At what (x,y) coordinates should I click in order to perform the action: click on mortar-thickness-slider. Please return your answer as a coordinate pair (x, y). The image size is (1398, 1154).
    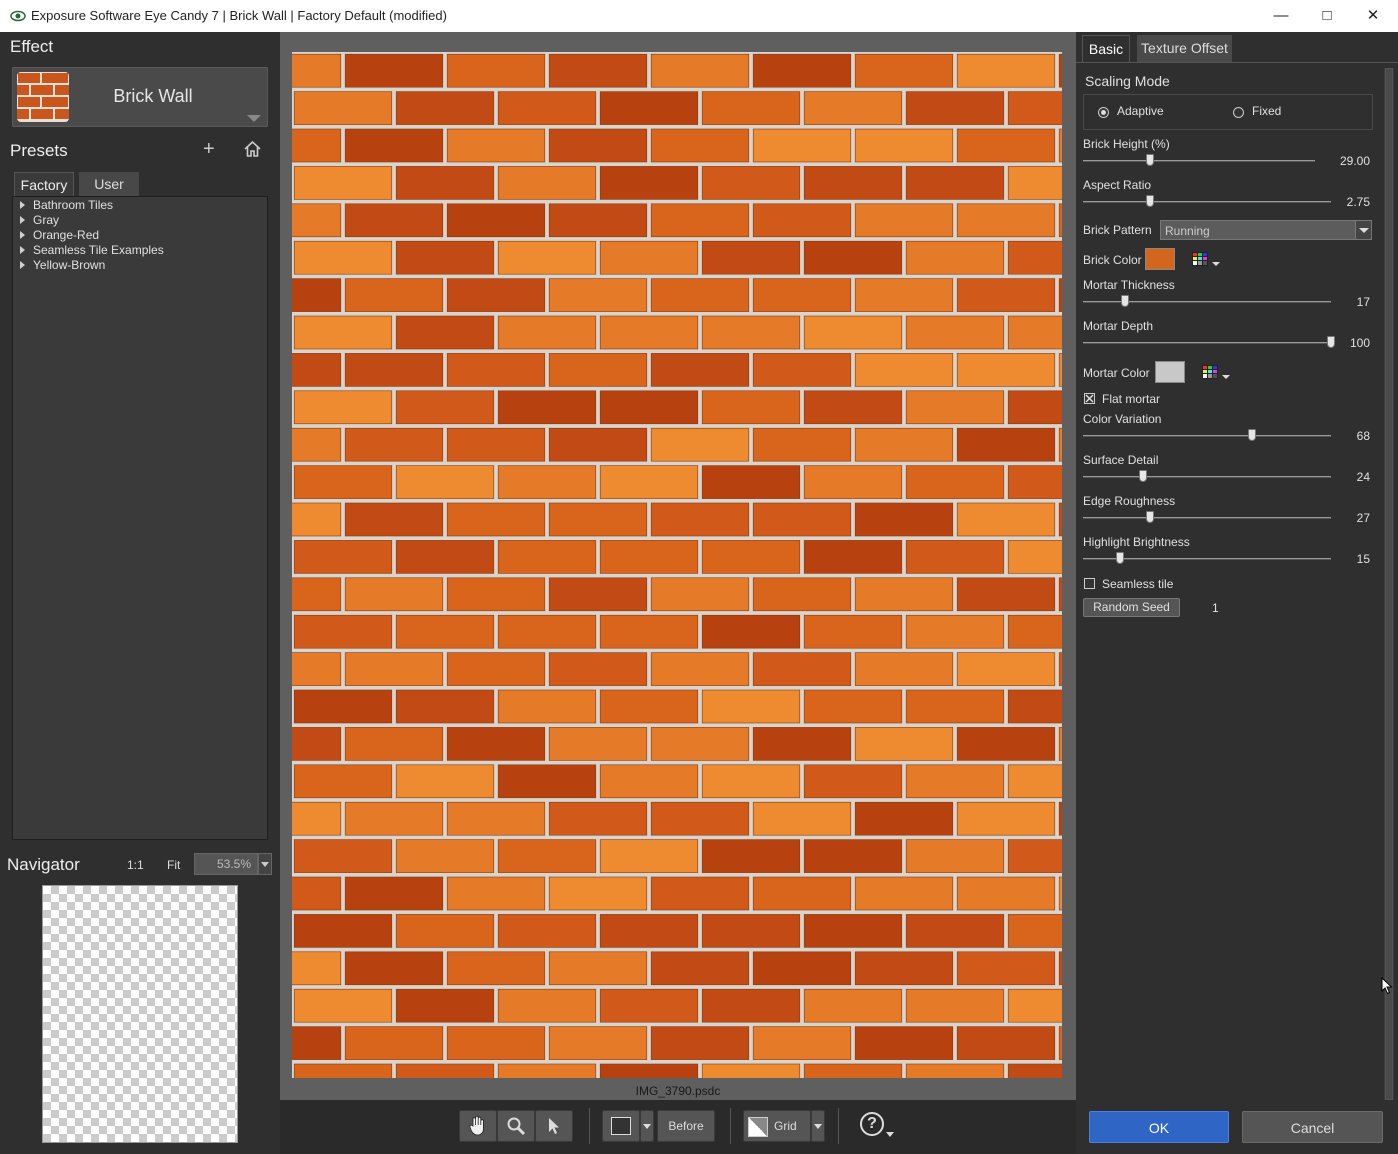
    Looking at the image, I should click on (1207, 301).